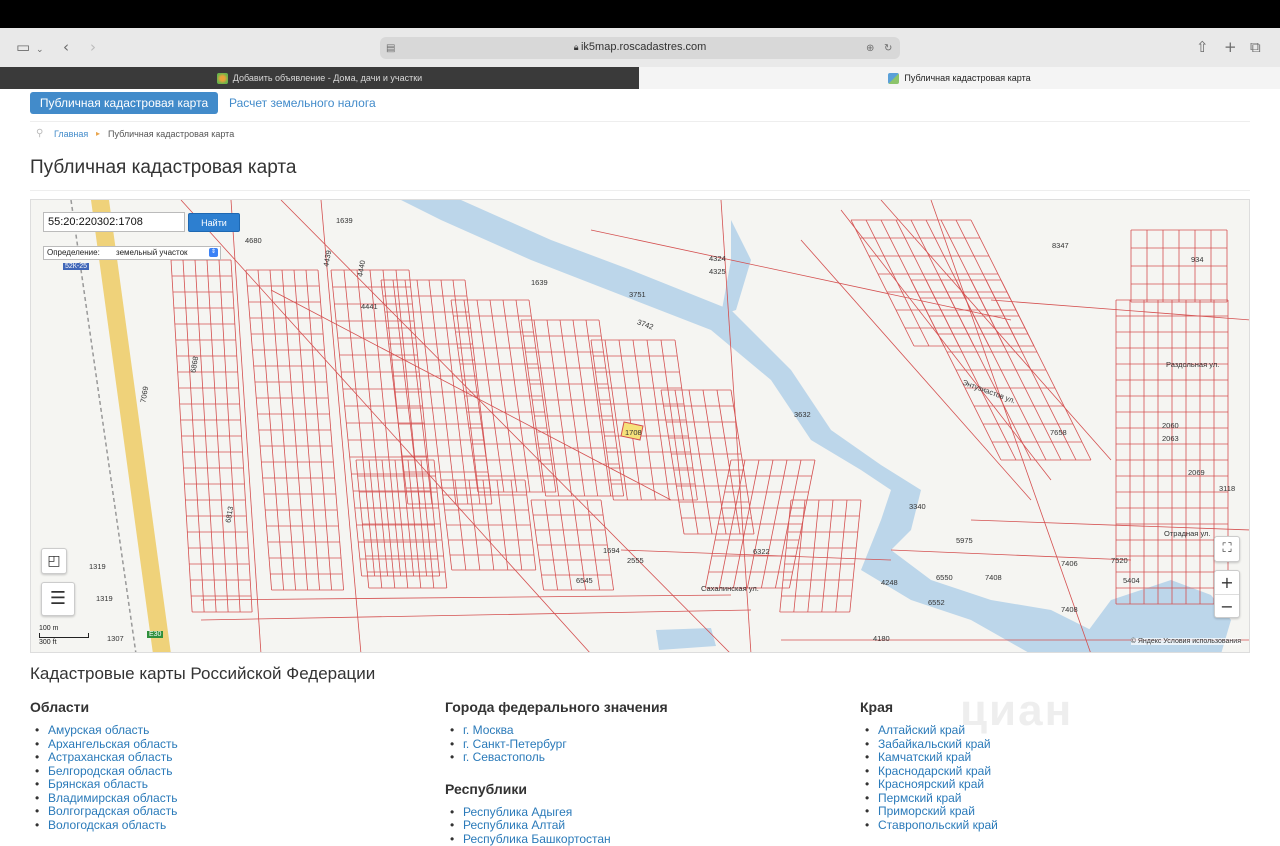  What do you see at coordinates (104, 758) in the screenshot?
I see `region-link: Астраханская область` at bounding box center [104, 758].